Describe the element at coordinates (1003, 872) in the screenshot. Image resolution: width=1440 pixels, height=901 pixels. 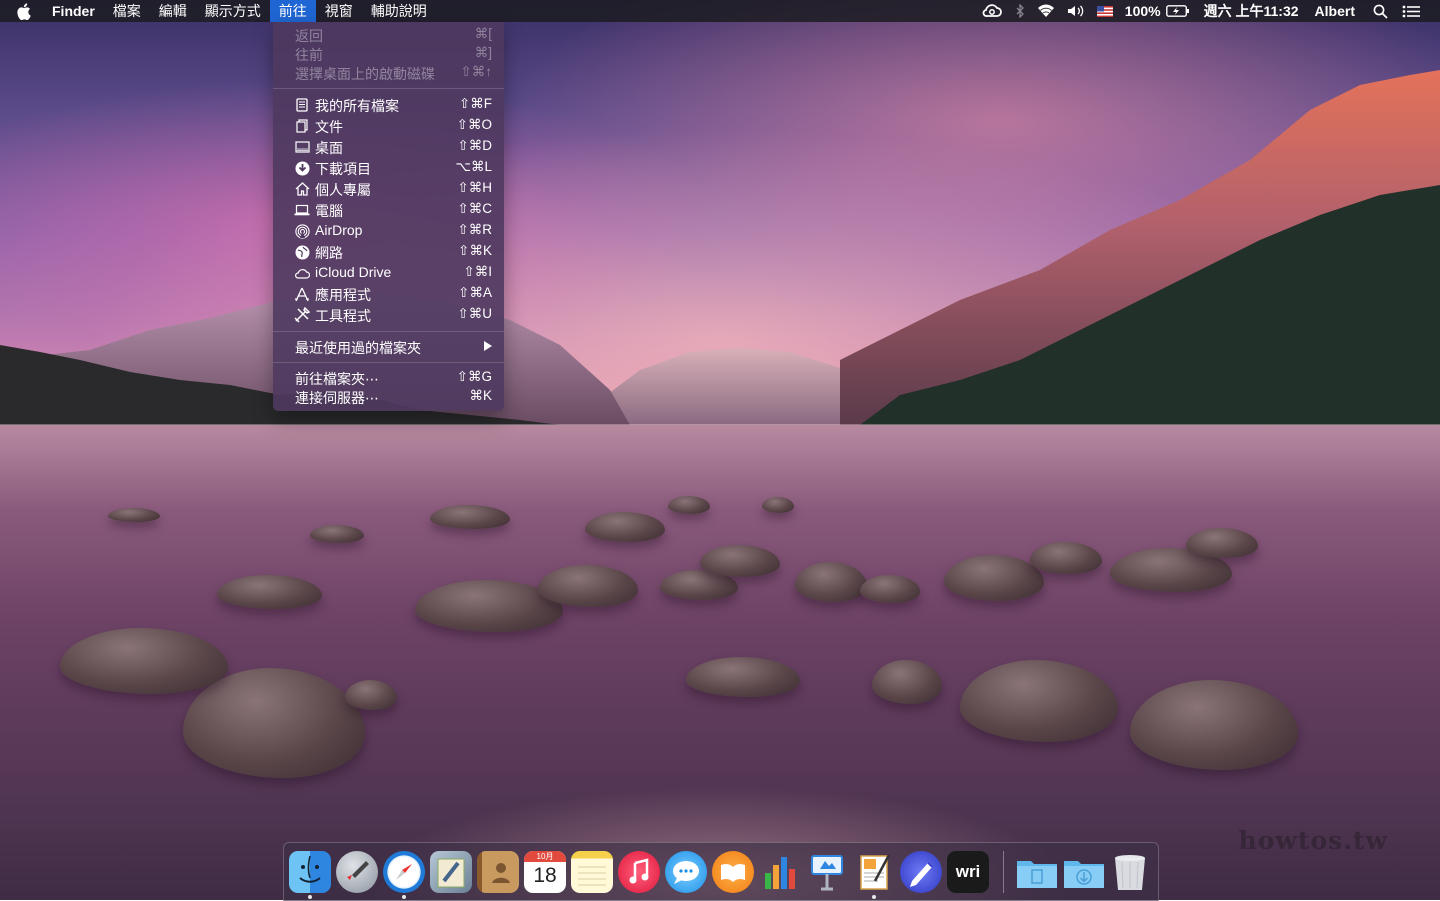
I see `dock-separator` at that location.